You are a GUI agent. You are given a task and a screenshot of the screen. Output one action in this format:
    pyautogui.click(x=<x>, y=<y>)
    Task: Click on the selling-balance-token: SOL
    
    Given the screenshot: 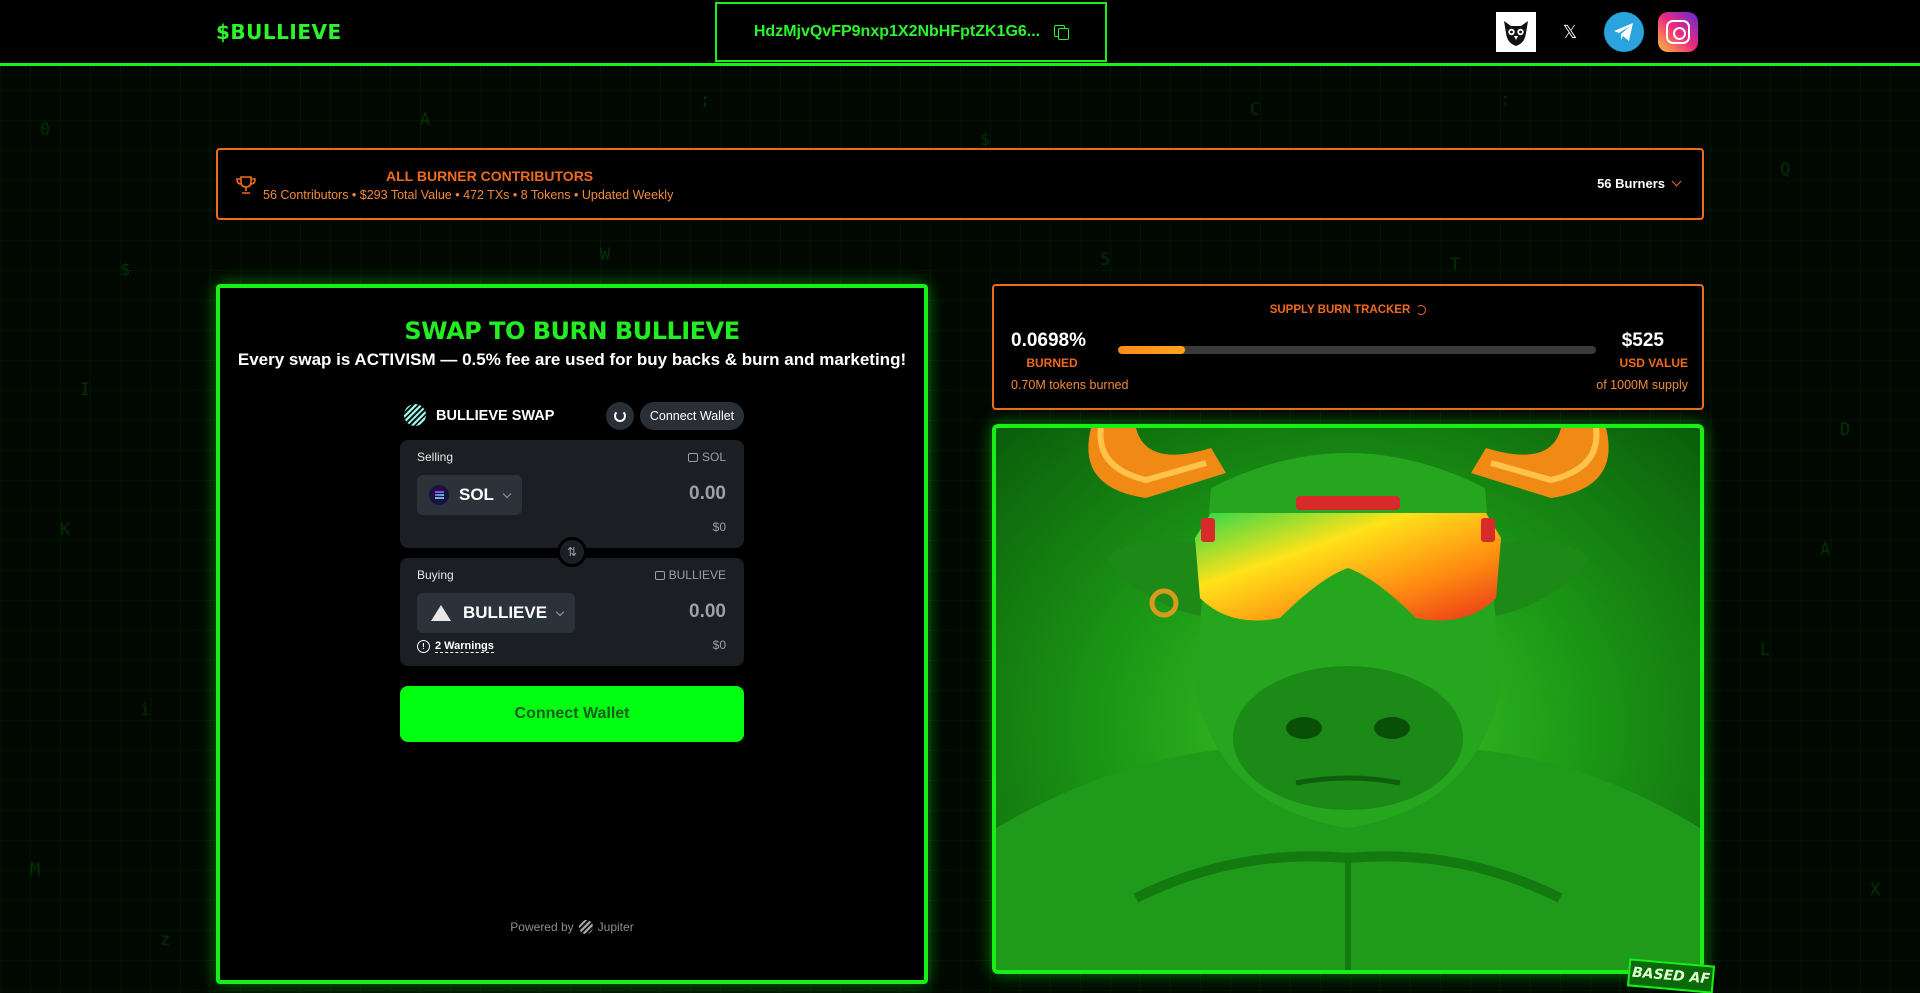 What is the action you would take?
    pyautogui.click(x=713, y=457)
    